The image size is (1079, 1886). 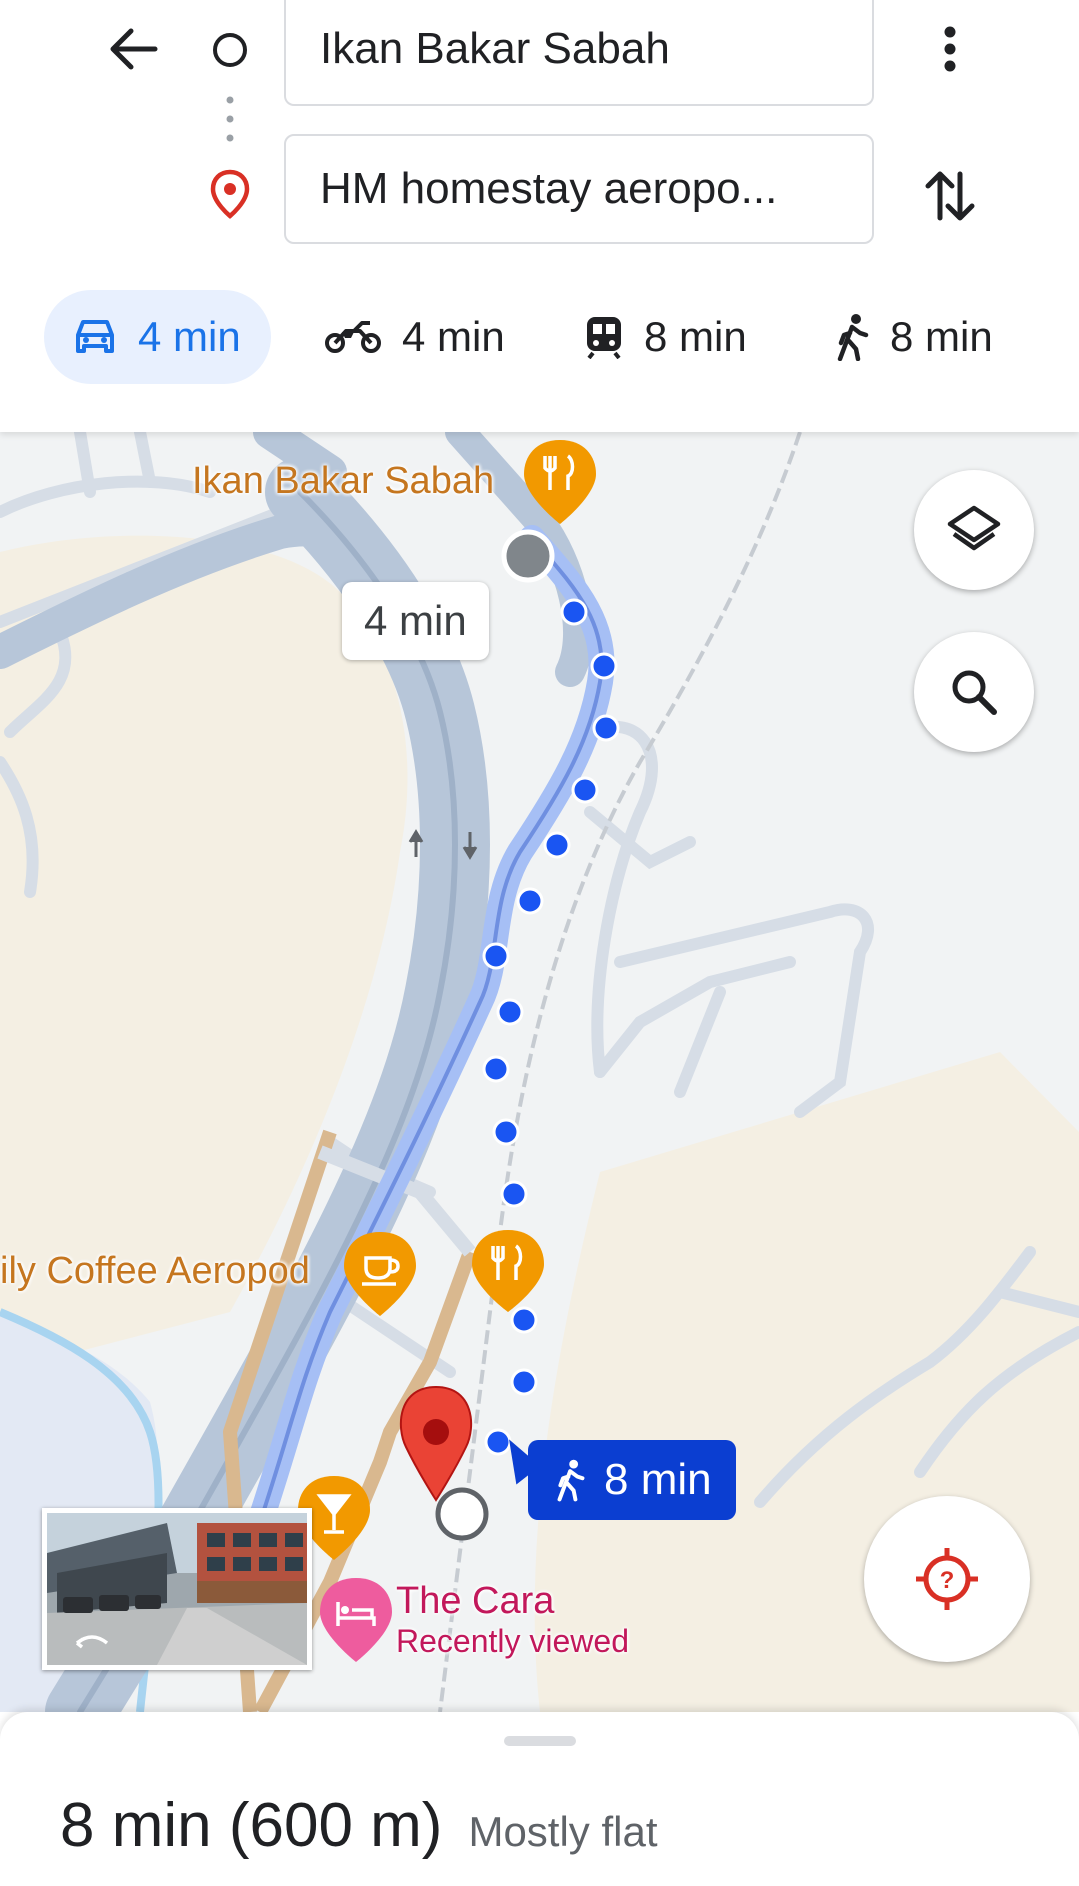 What do you see at coordinates (189, 336) in the screenshot?
I see `mode-drive-label: 4 min` at bounding box center [189, 336].